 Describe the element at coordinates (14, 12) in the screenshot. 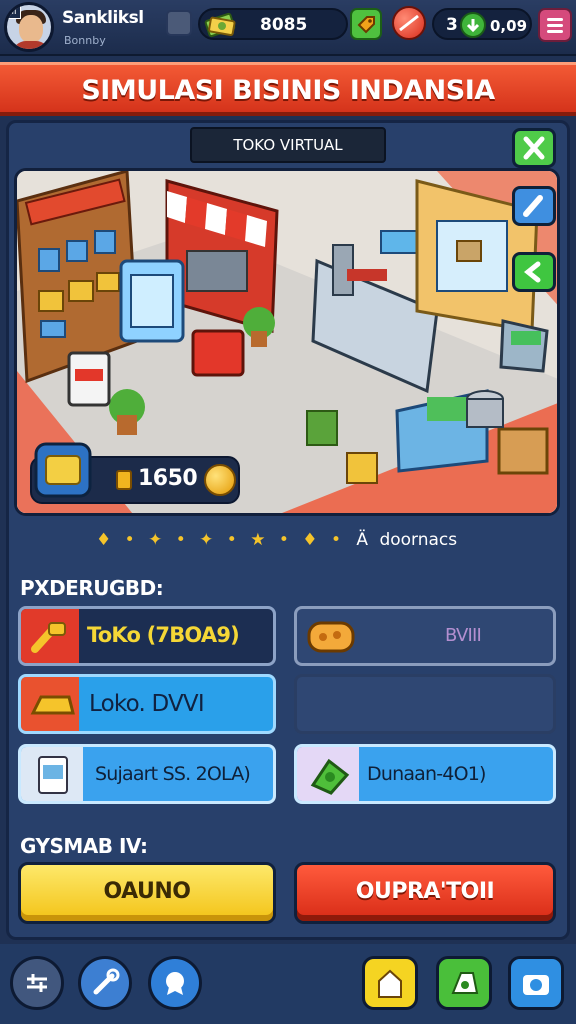

I see `avatar-badge: ii` at that location.